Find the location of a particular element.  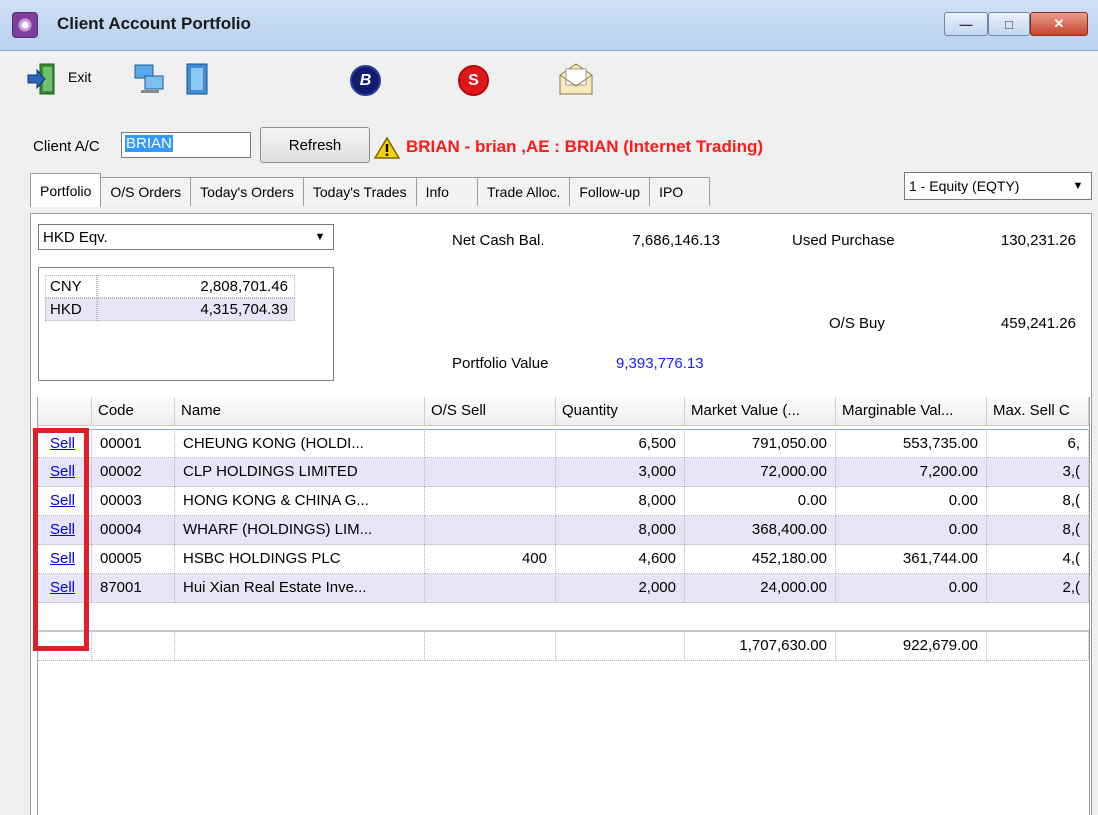

code-cell: 00002 is located at coordinates (133, 472).